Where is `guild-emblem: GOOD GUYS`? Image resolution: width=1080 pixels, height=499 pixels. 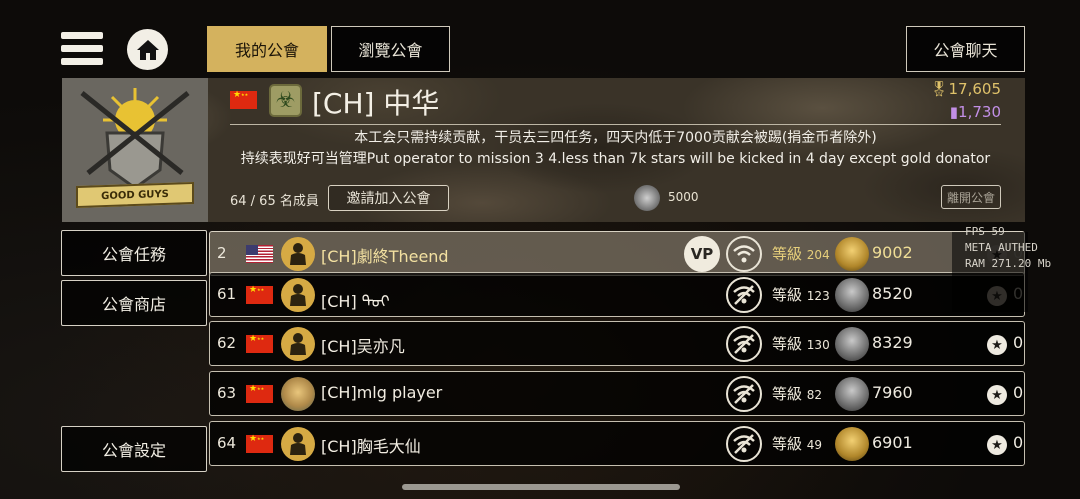 guild-emblem: GOOD GUYS is located at coordinates (135, 150).